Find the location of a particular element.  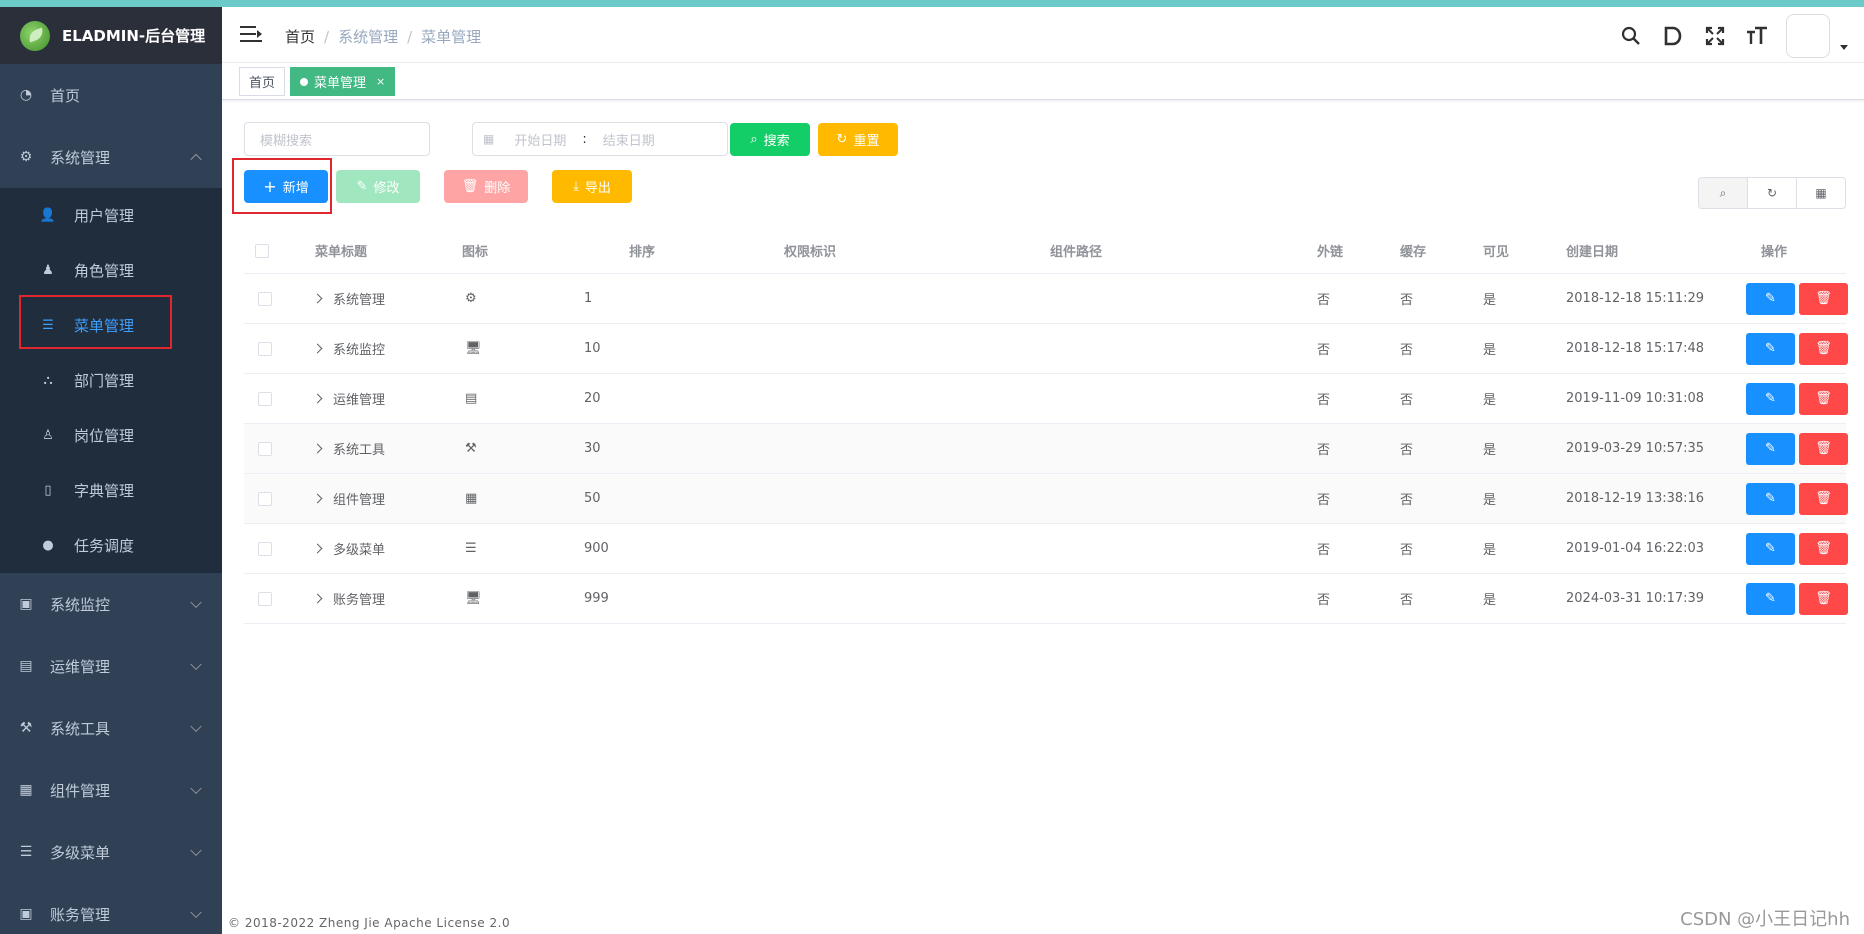

sidebar-item-nested: ☰ 多级菜单 is located at coordinates (111, 852).